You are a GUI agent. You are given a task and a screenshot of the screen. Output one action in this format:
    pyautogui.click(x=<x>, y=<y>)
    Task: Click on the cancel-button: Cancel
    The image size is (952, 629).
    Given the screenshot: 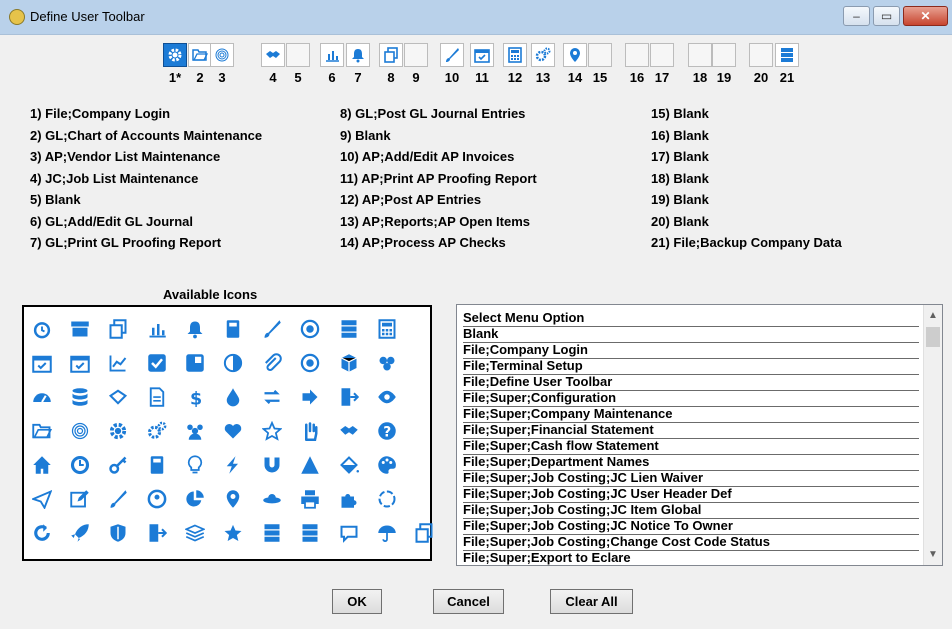 What is the action you would take?
    pyautogui.click(x=468, y=601)
    